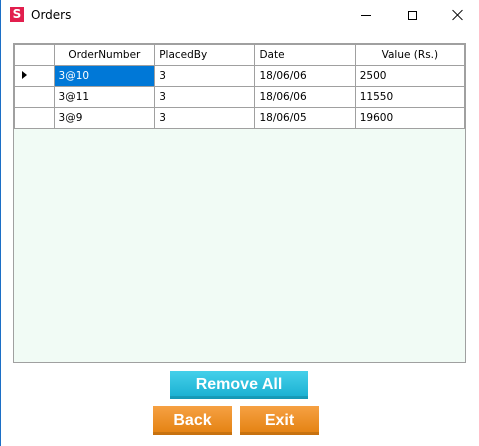  I want to click on close-button, so click(457, 15).